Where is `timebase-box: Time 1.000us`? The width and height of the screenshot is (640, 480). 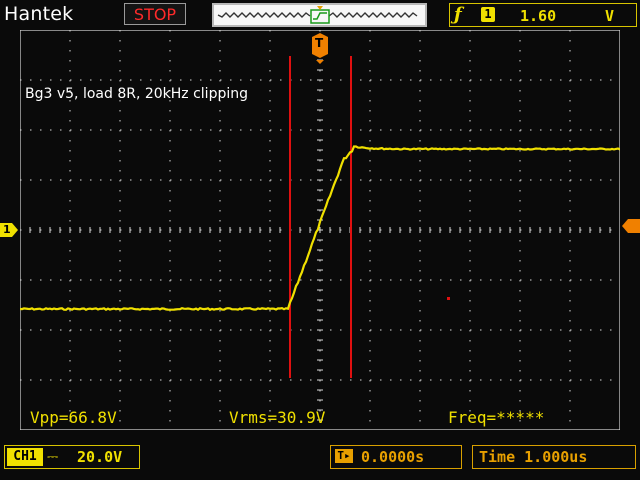 timebase-box: Time 1.000us is located at coordinates (554, 457).